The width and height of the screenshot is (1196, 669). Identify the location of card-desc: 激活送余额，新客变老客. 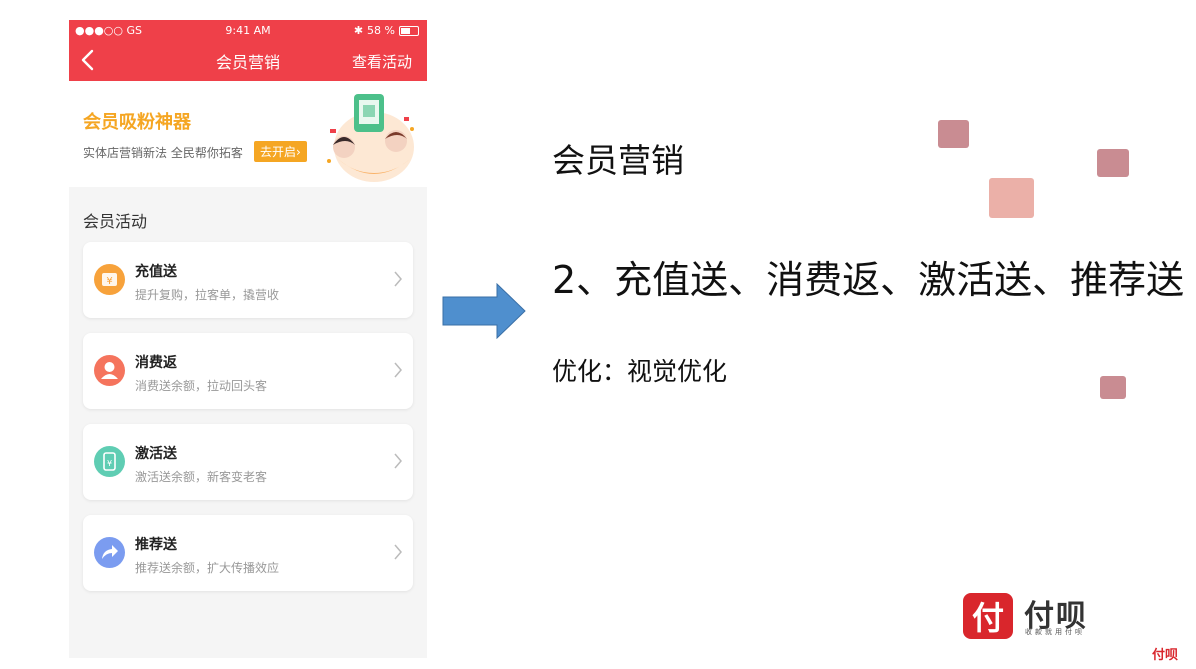
(201, 477).